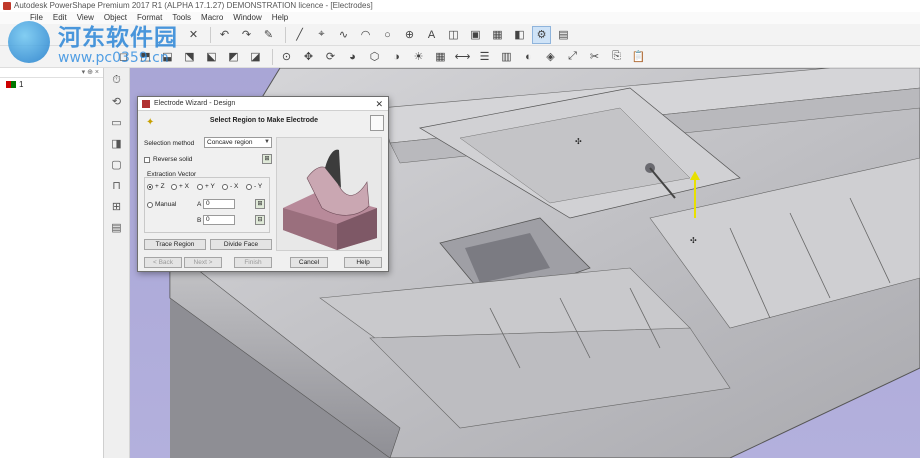  Describe the element at coordinates (117, 143) in the screenshot. I see `electrode-solid-icon: ◨` at that location.